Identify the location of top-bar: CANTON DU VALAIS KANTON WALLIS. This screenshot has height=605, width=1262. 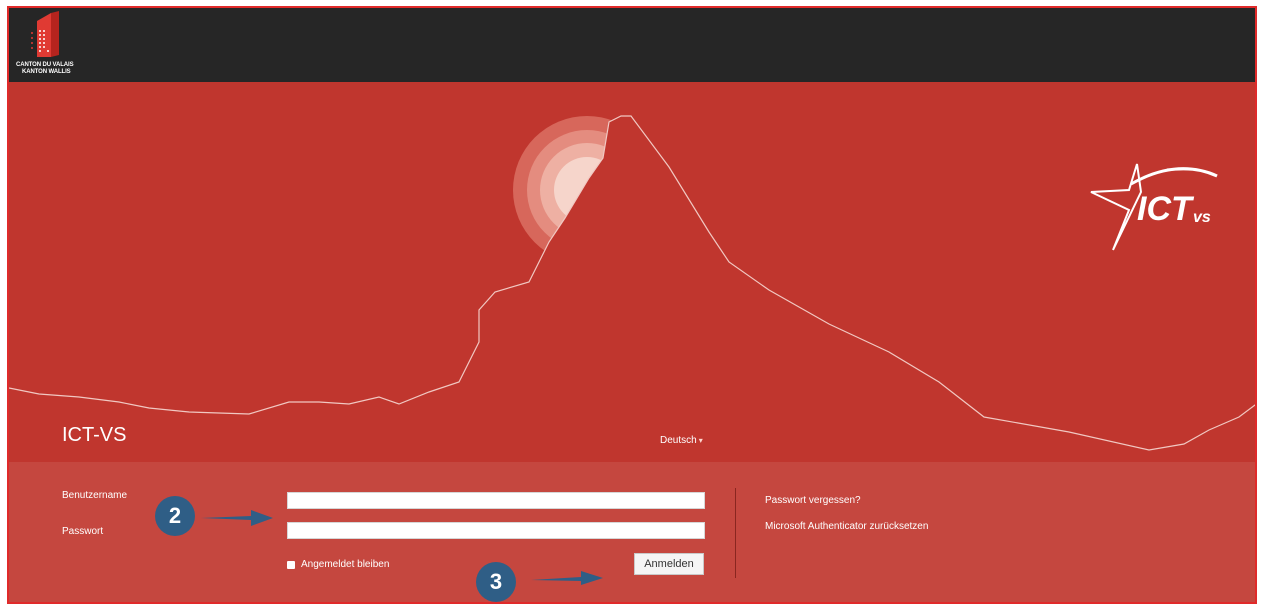
(632, 45).